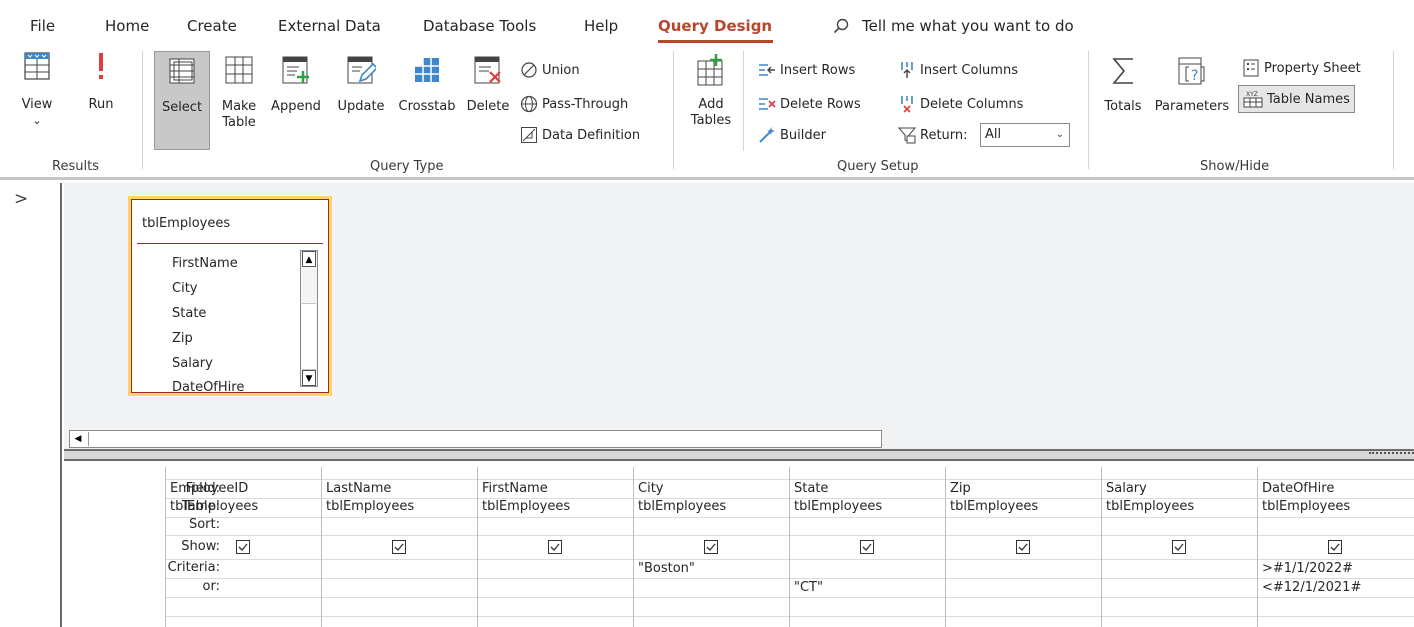 This screenshot has height=627, width=1414. I want to click on tab-help: Help, so click(601, 26).